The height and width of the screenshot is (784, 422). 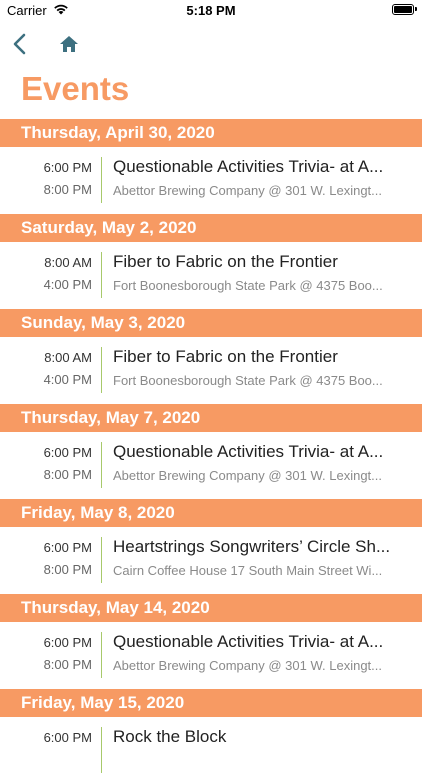 I want to click on day-header: Friday, May 8, 2020, so click(x=211, y=513).